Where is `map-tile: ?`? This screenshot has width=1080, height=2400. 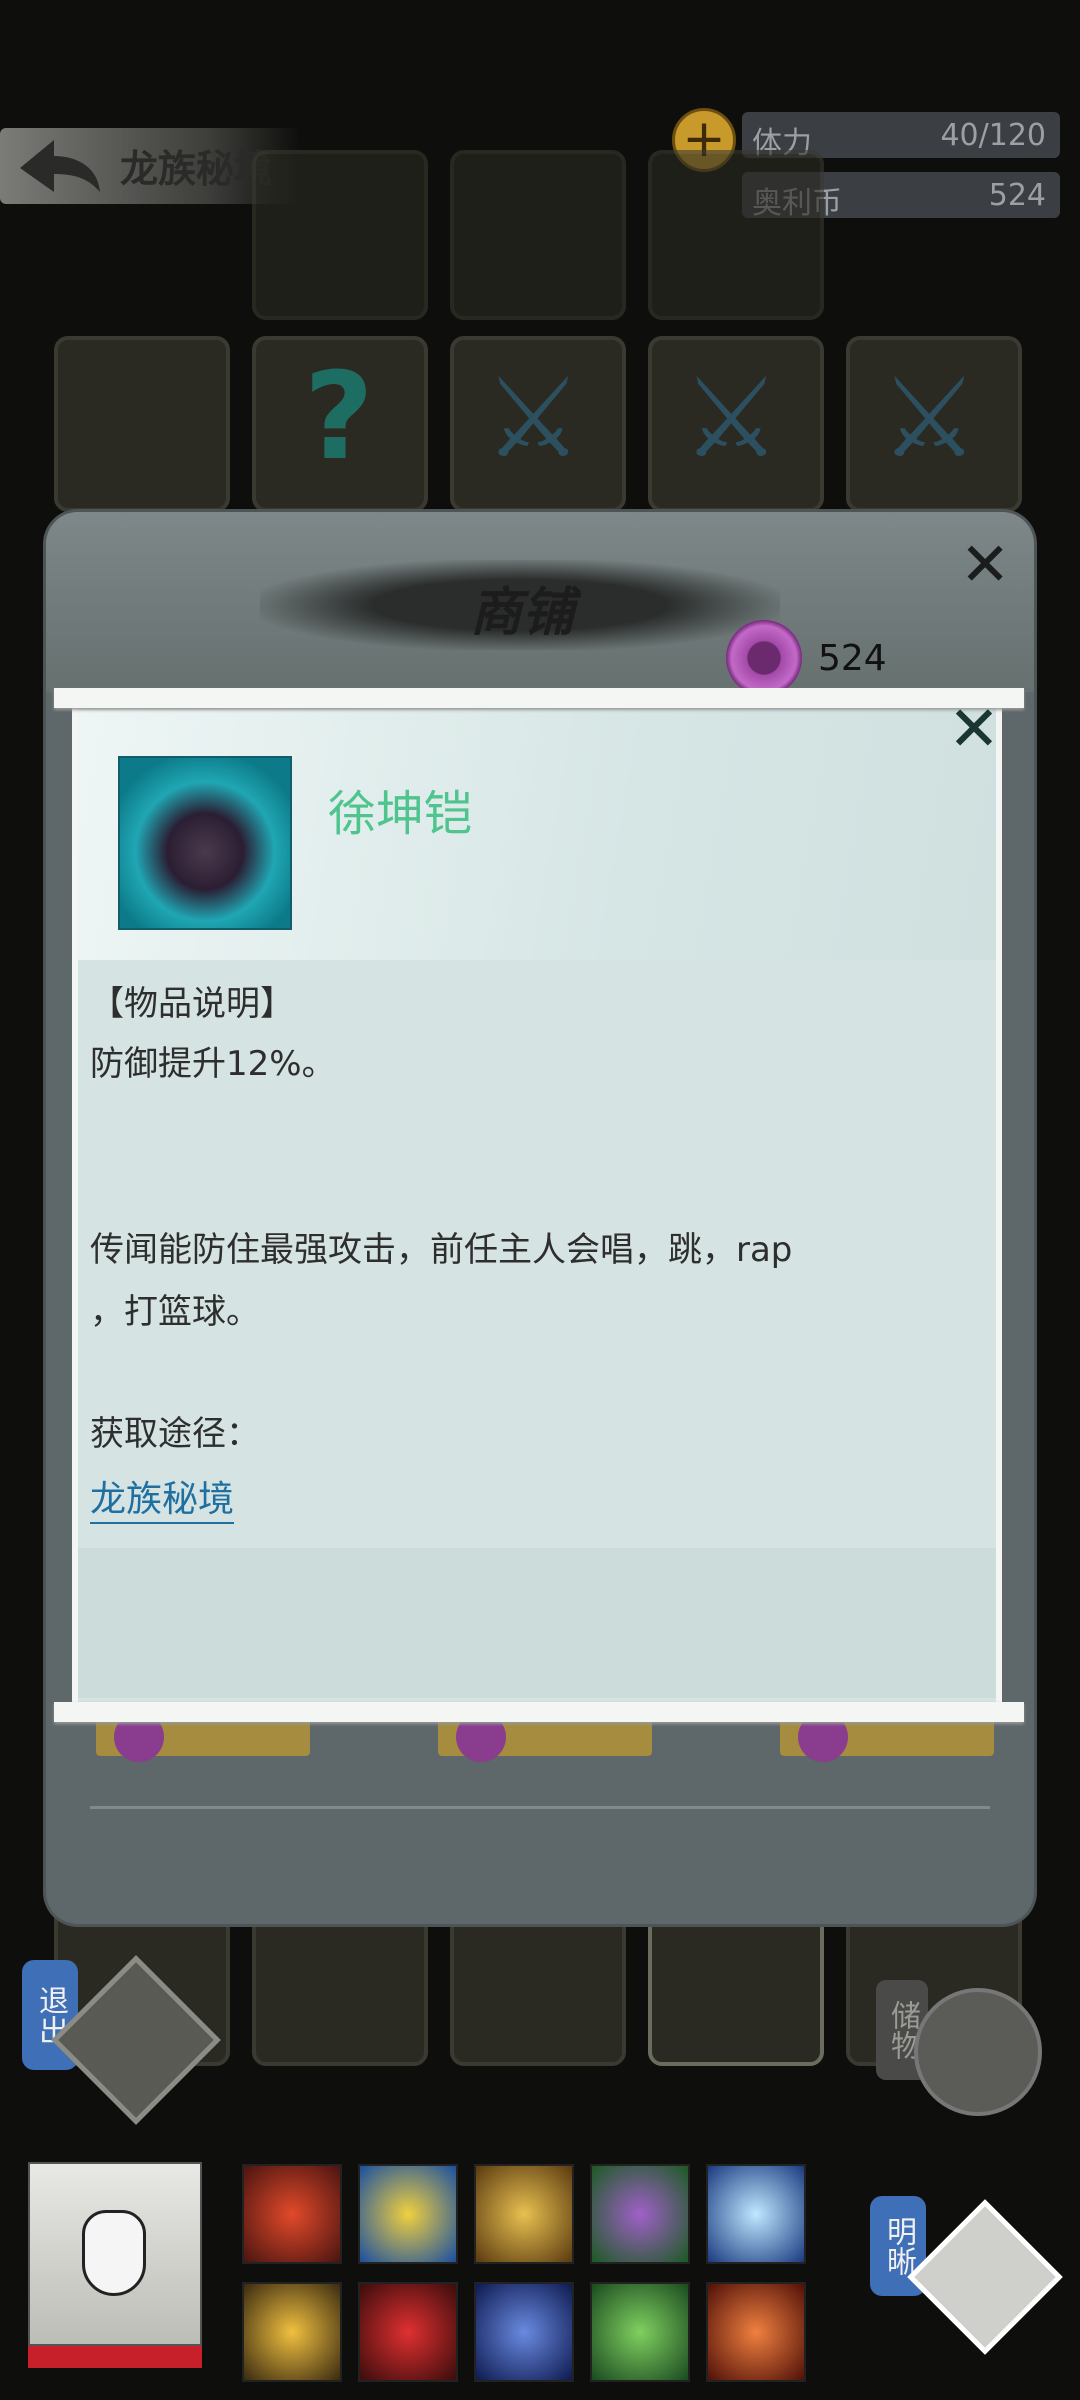 map-tile: ? is located at coordinates (340, 424).